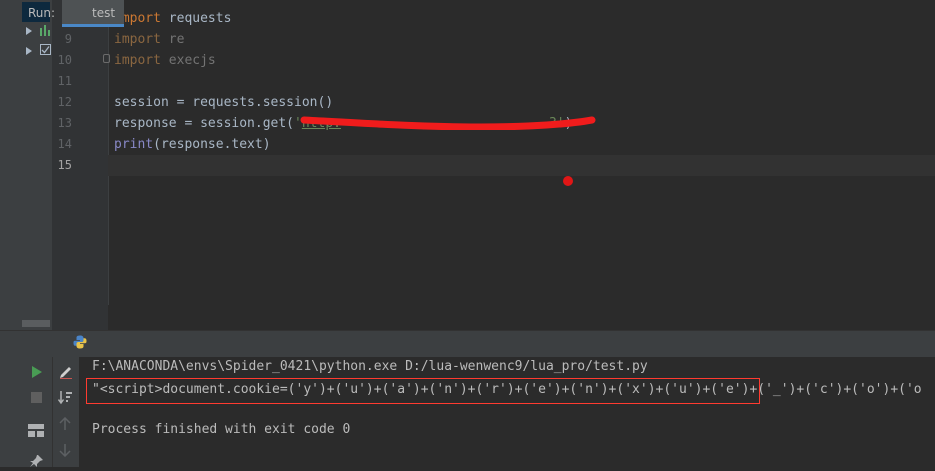 The width and height of the screenshot is (935, 471). I want to click on code-line-12: session = requests.session(), so click(224, 102).